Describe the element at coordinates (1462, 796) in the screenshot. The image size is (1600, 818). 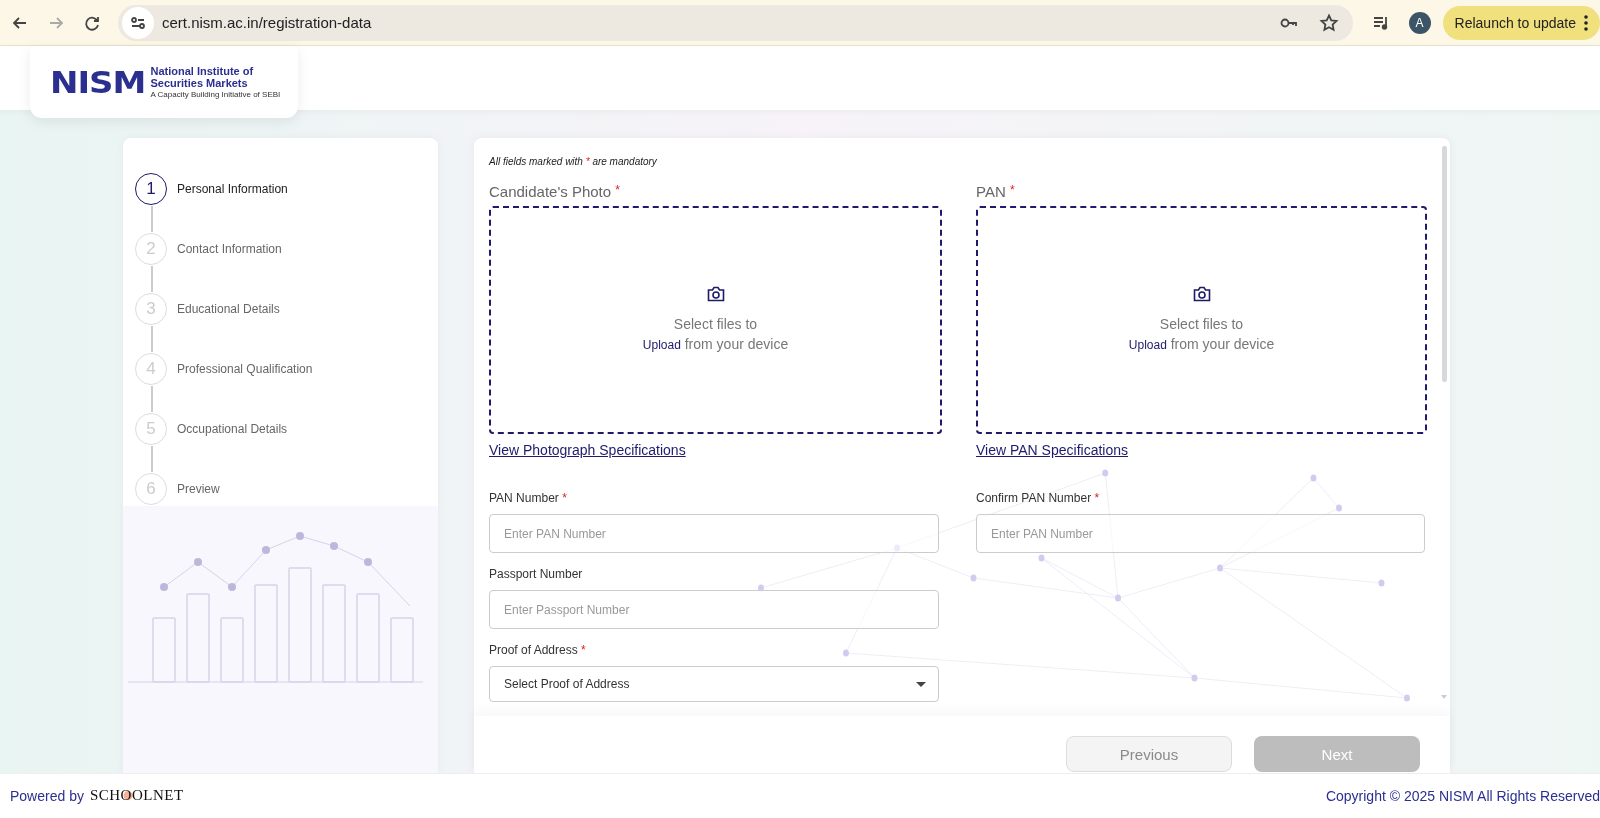
I see `copyright-text: Copyright © 2025 NISM All Rights Reserved` at that location.